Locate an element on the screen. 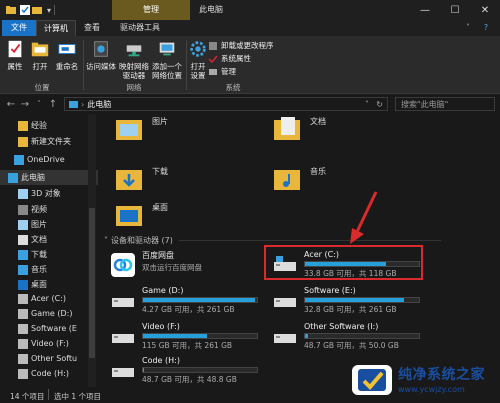 The height and width of the screenshot is (403, 500). sidebar-item: 桌面 is located at coordinates (49, 284).